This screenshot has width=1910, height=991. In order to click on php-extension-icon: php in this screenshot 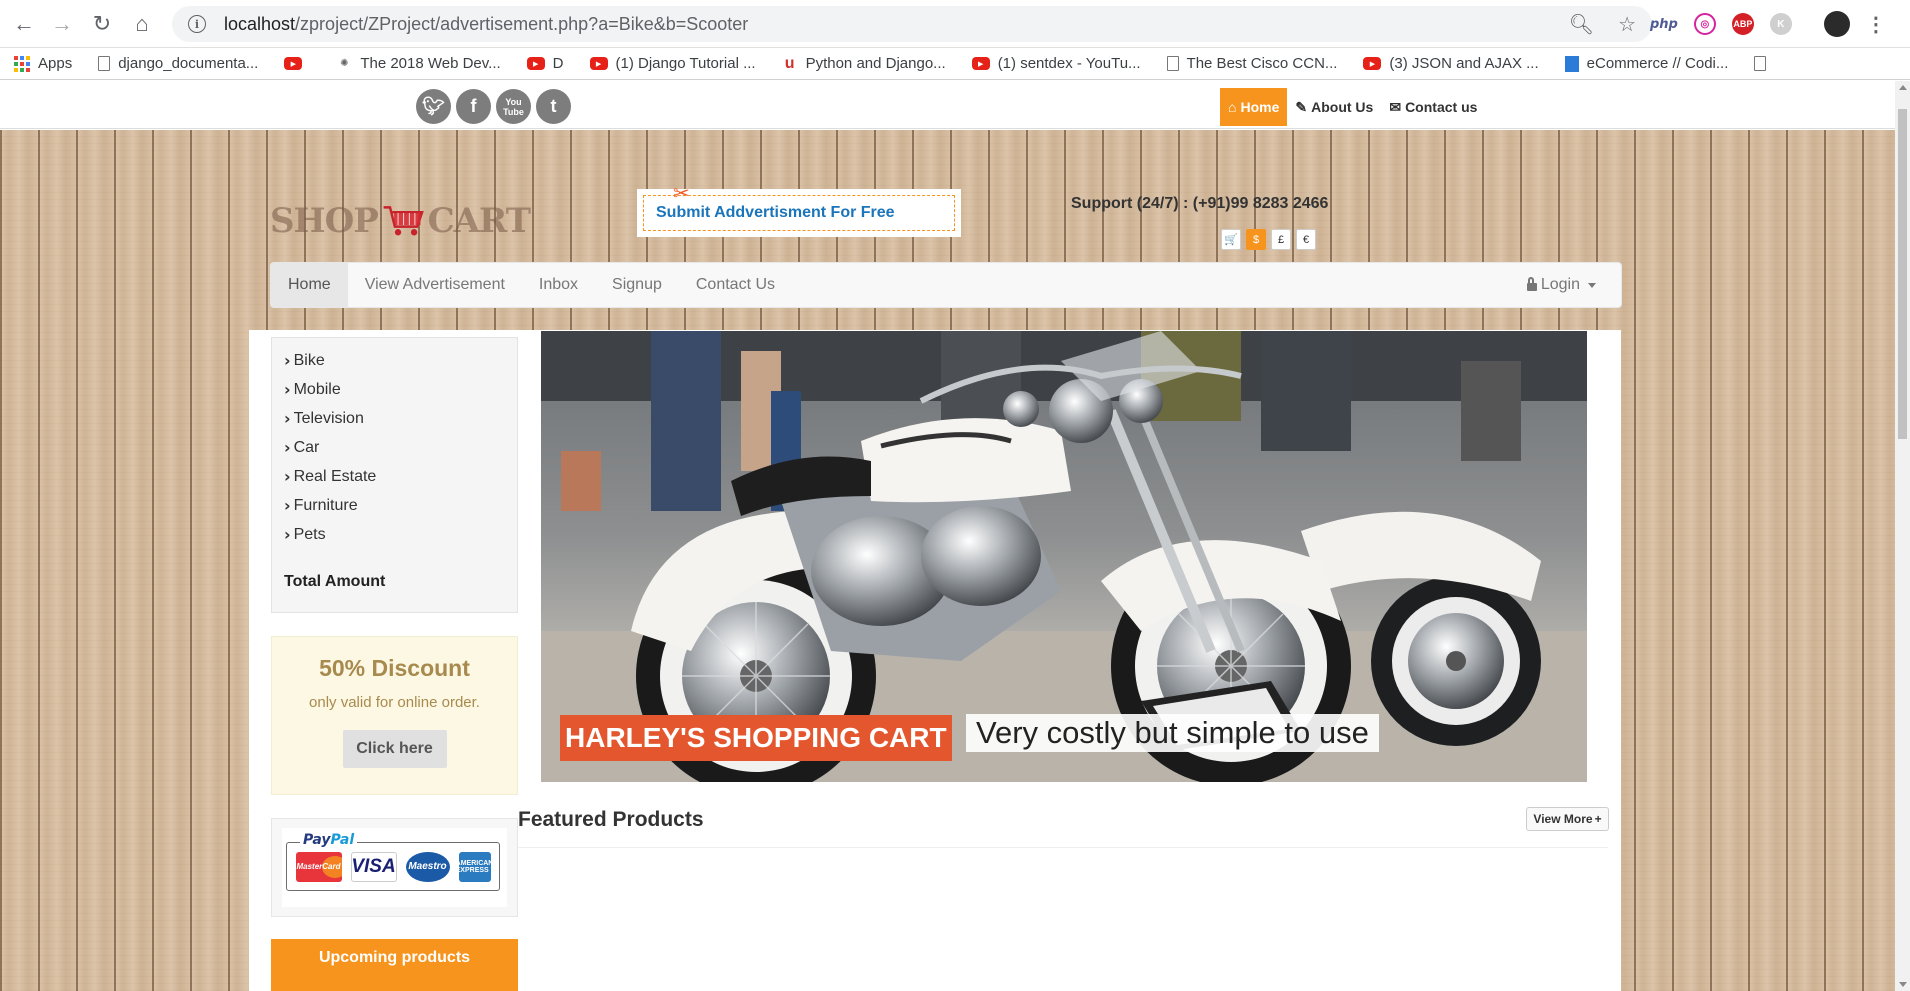, I will do `click(1664, 24)`.